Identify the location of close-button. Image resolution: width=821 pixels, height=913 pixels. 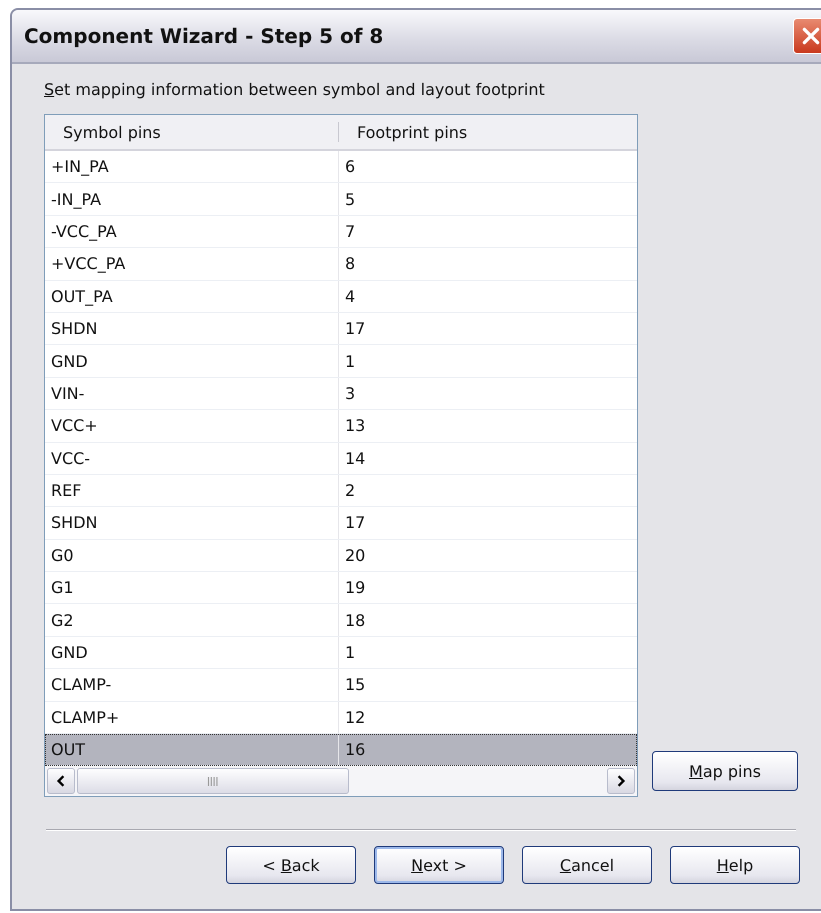
(807, 36).